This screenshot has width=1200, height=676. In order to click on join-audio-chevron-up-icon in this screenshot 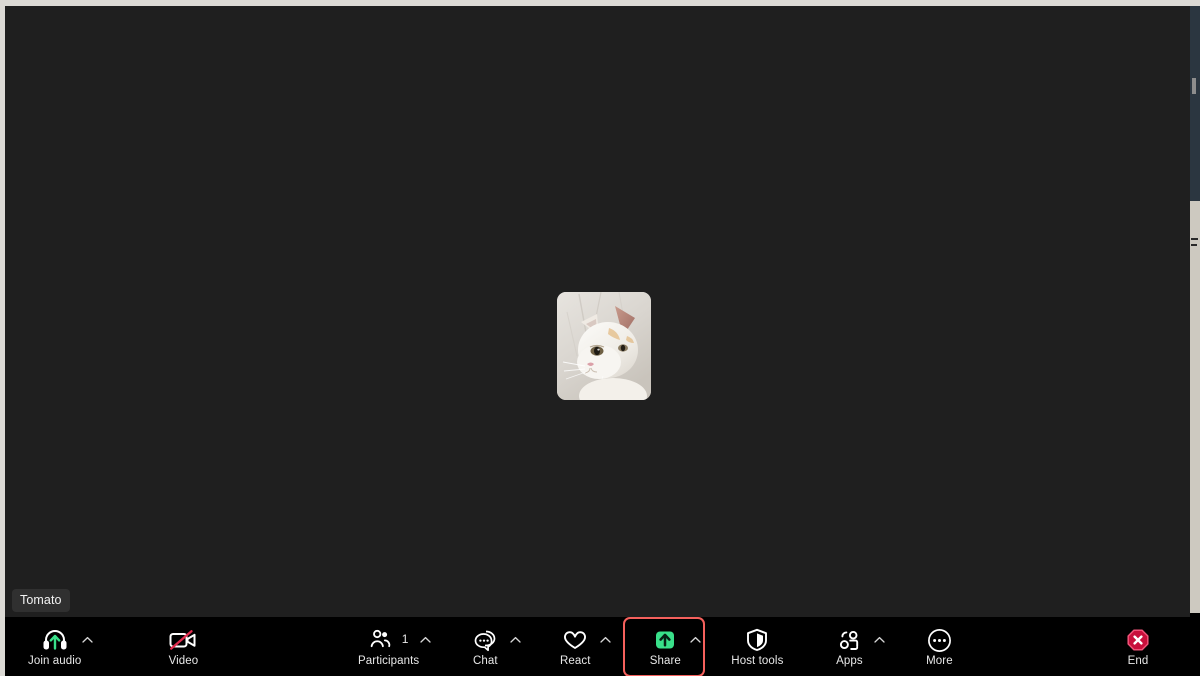, I will do `click(87, 640)`.